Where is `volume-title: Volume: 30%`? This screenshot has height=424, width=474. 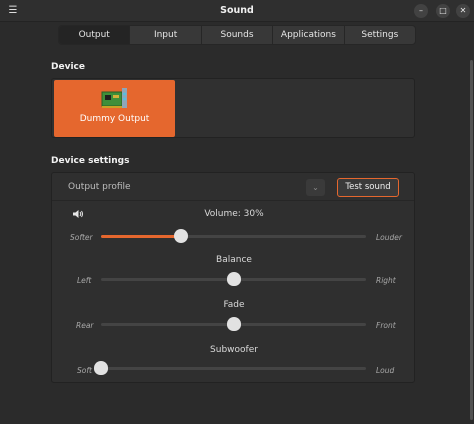
volume-title: Volume: 30% is located at coordinates (234, 214).